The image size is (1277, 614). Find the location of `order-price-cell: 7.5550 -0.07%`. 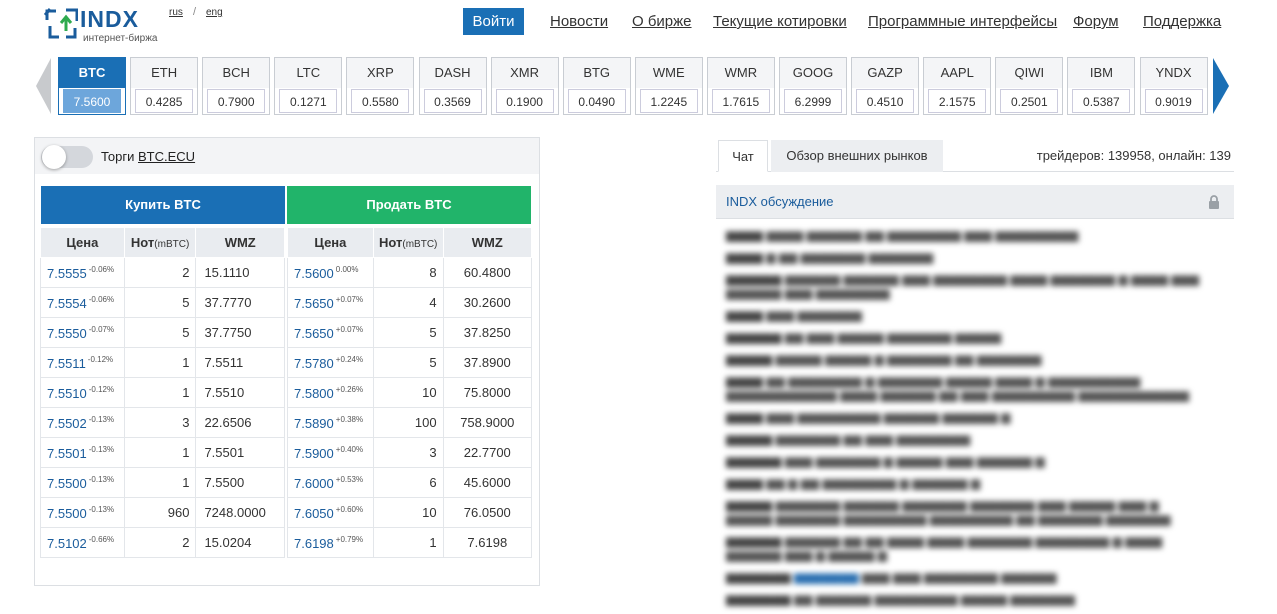

order-price-cell: 7.5550 -0.07% is located at coordinates (82, 332).